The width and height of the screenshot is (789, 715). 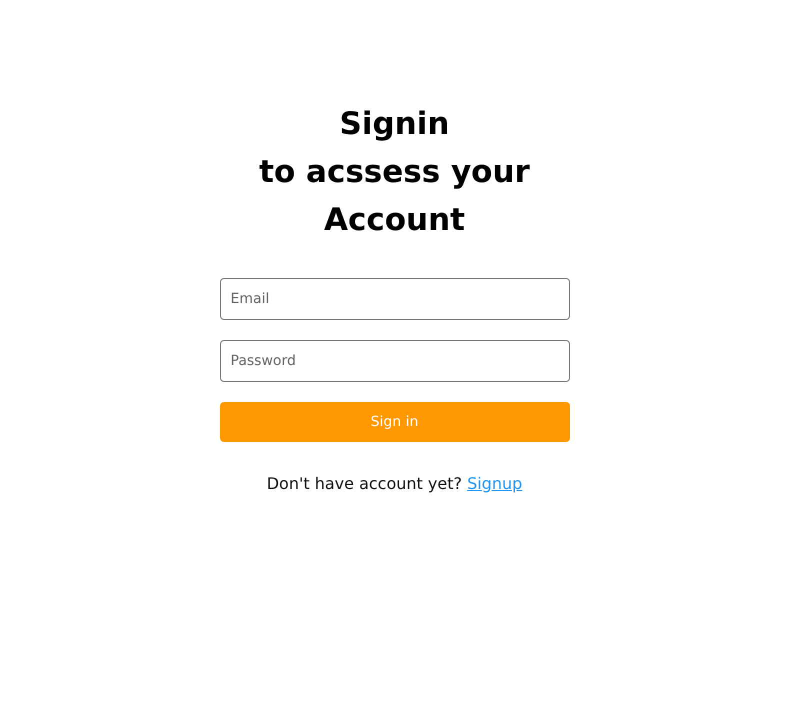 I want to click on signup-link: Signup, so click(x=494, y=483).